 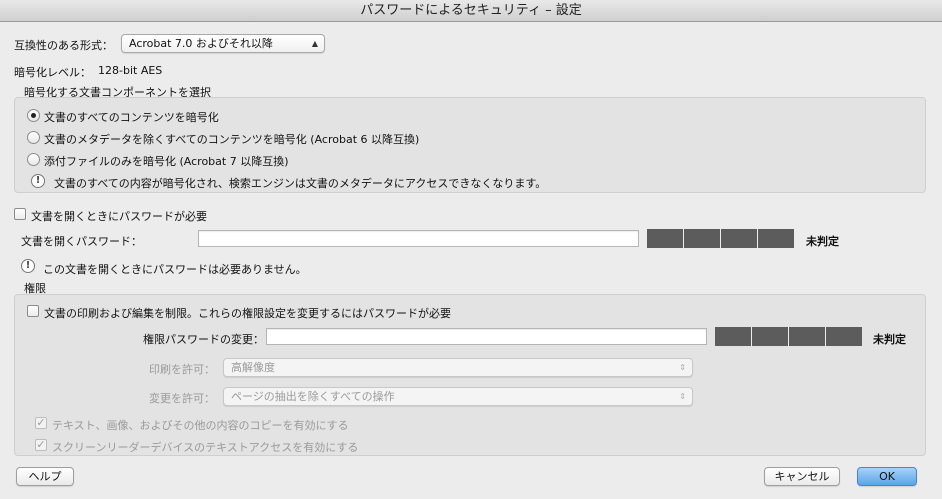 I want to click on screenreader-enabled-label: スクリーンリーダーデバイスのテキストアクセスを有効にする, so click(x=205, y=447).